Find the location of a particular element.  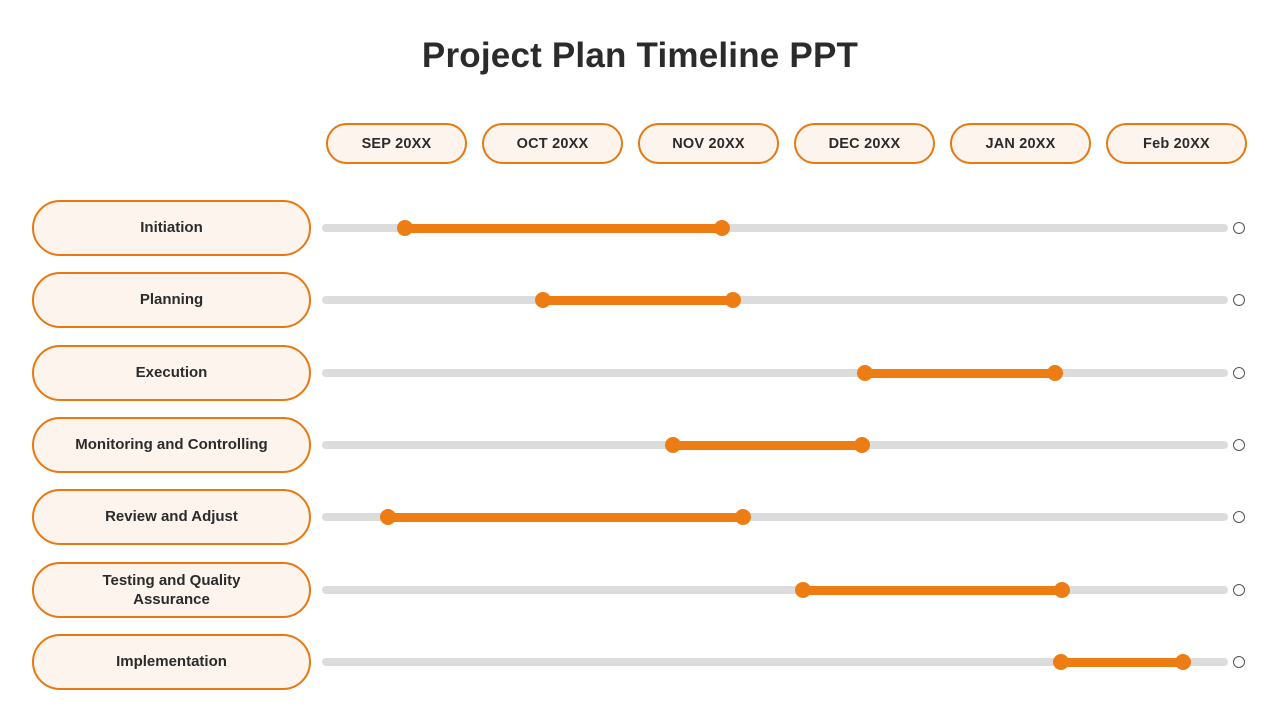

timeline-row: Execution is located at coordinates (640, 373).